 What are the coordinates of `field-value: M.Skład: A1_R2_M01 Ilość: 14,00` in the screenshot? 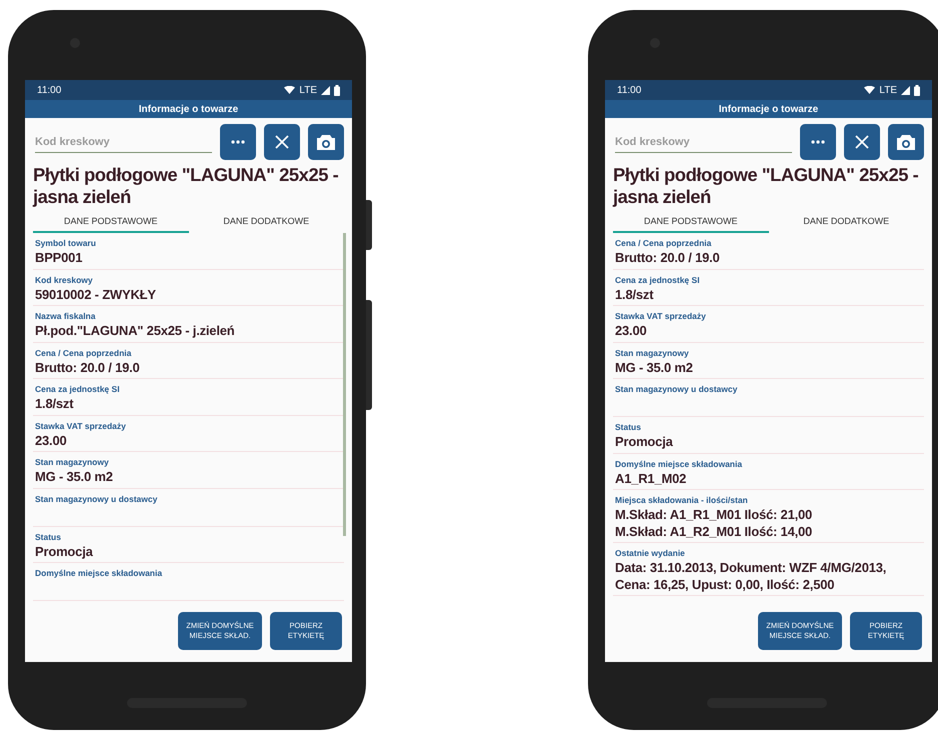 It's located at (714, 532).